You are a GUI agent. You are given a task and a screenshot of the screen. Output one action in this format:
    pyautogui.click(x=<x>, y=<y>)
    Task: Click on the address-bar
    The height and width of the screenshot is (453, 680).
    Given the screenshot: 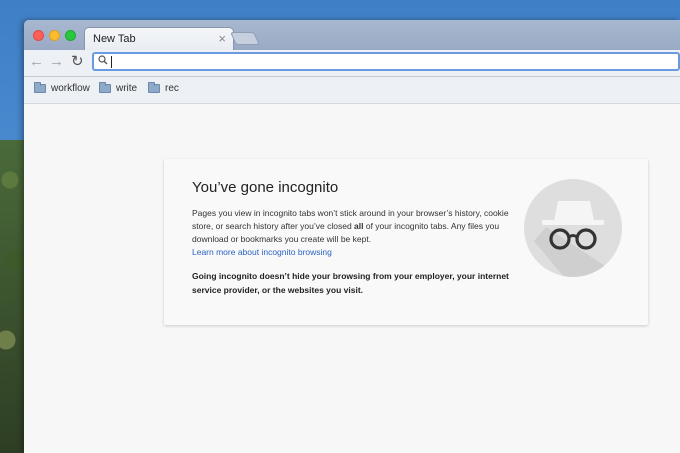 What is the action you would take?
    pyautogui.click(x=386, y=61)
    